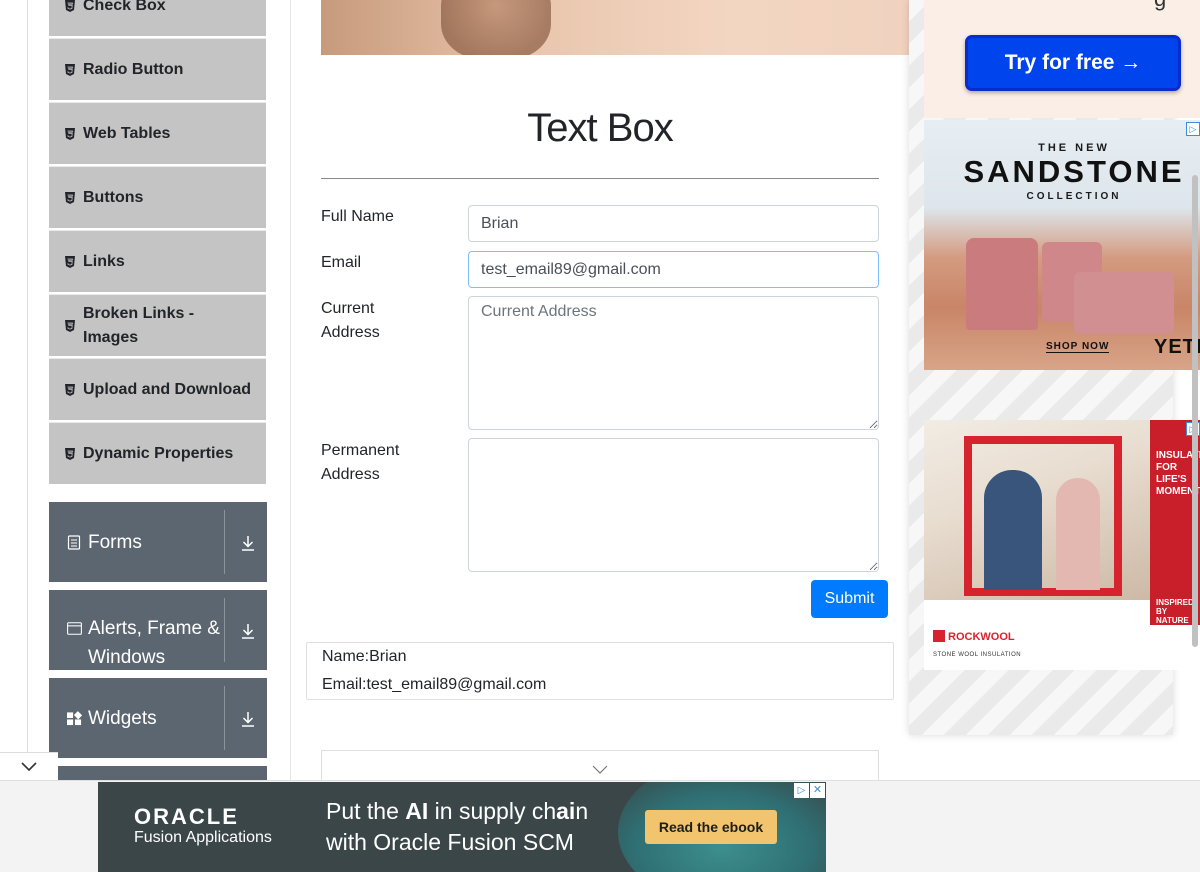 The width and height of the screenshot is (1200, 872). I want to click on try-for-free-button: Try for free →, so click(1073, 63).